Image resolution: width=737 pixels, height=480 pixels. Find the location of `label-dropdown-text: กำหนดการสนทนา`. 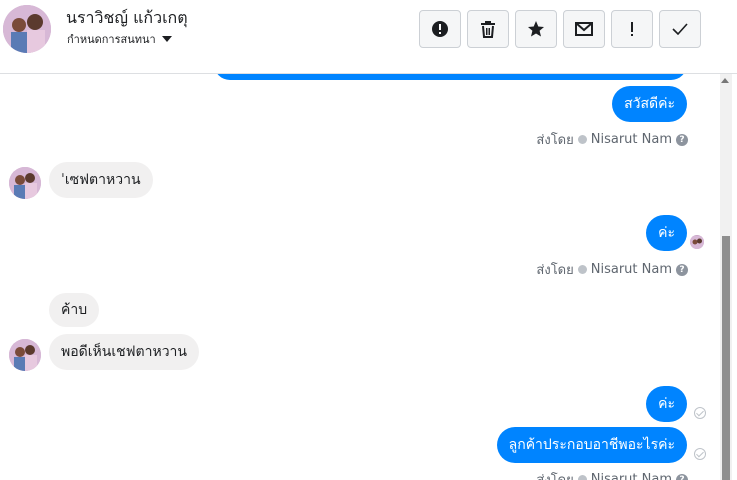

label-dropdown-text: กำหนดการสนทนา is located at coordinates (111, 39).